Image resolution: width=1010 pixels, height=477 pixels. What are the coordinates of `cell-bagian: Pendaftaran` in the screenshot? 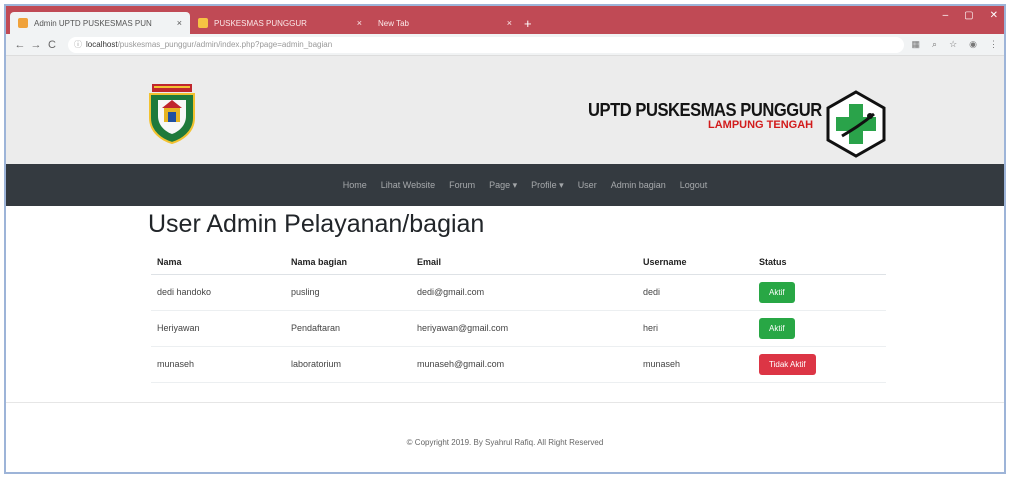 It's located at (348, 328).